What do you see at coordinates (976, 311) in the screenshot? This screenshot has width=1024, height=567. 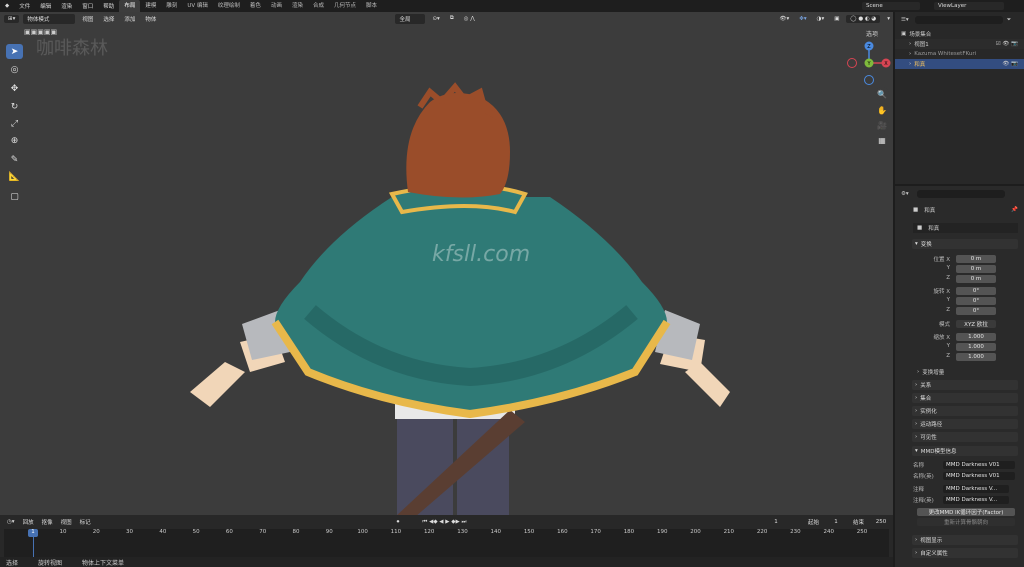 I see `rotation-z-field: 0°` at bounding box center [976, 311].